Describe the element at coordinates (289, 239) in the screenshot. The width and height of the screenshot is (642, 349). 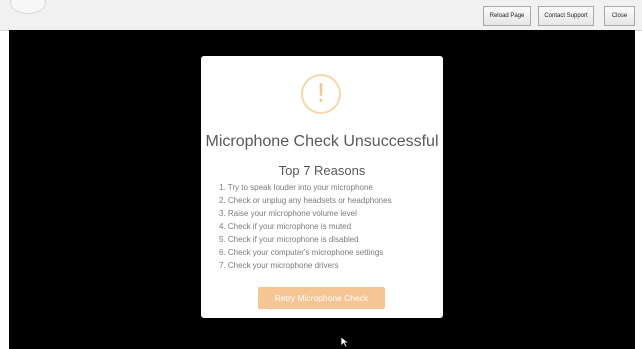
I see `reason-item: 5. Check if your microphone is disabled` at that location.